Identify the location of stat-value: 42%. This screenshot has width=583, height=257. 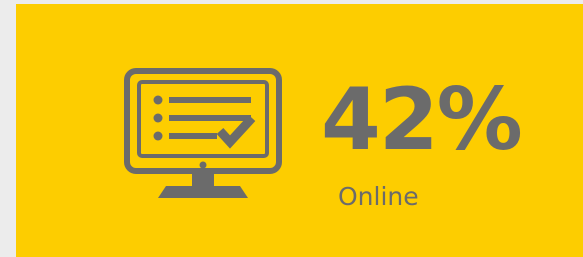
(422, 120).